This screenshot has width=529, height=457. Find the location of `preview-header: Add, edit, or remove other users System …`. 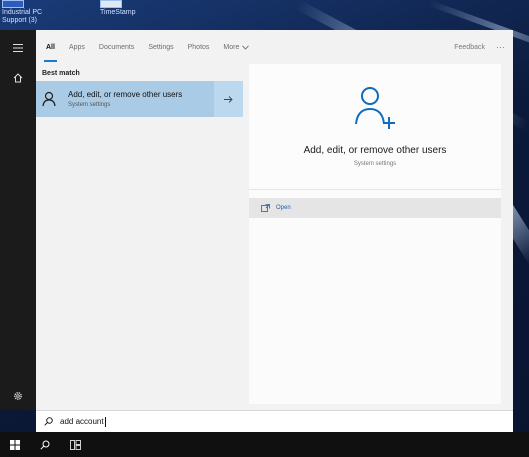

preview-header: Add, edit, or remove other users System … is located at coordinates (375, 125).